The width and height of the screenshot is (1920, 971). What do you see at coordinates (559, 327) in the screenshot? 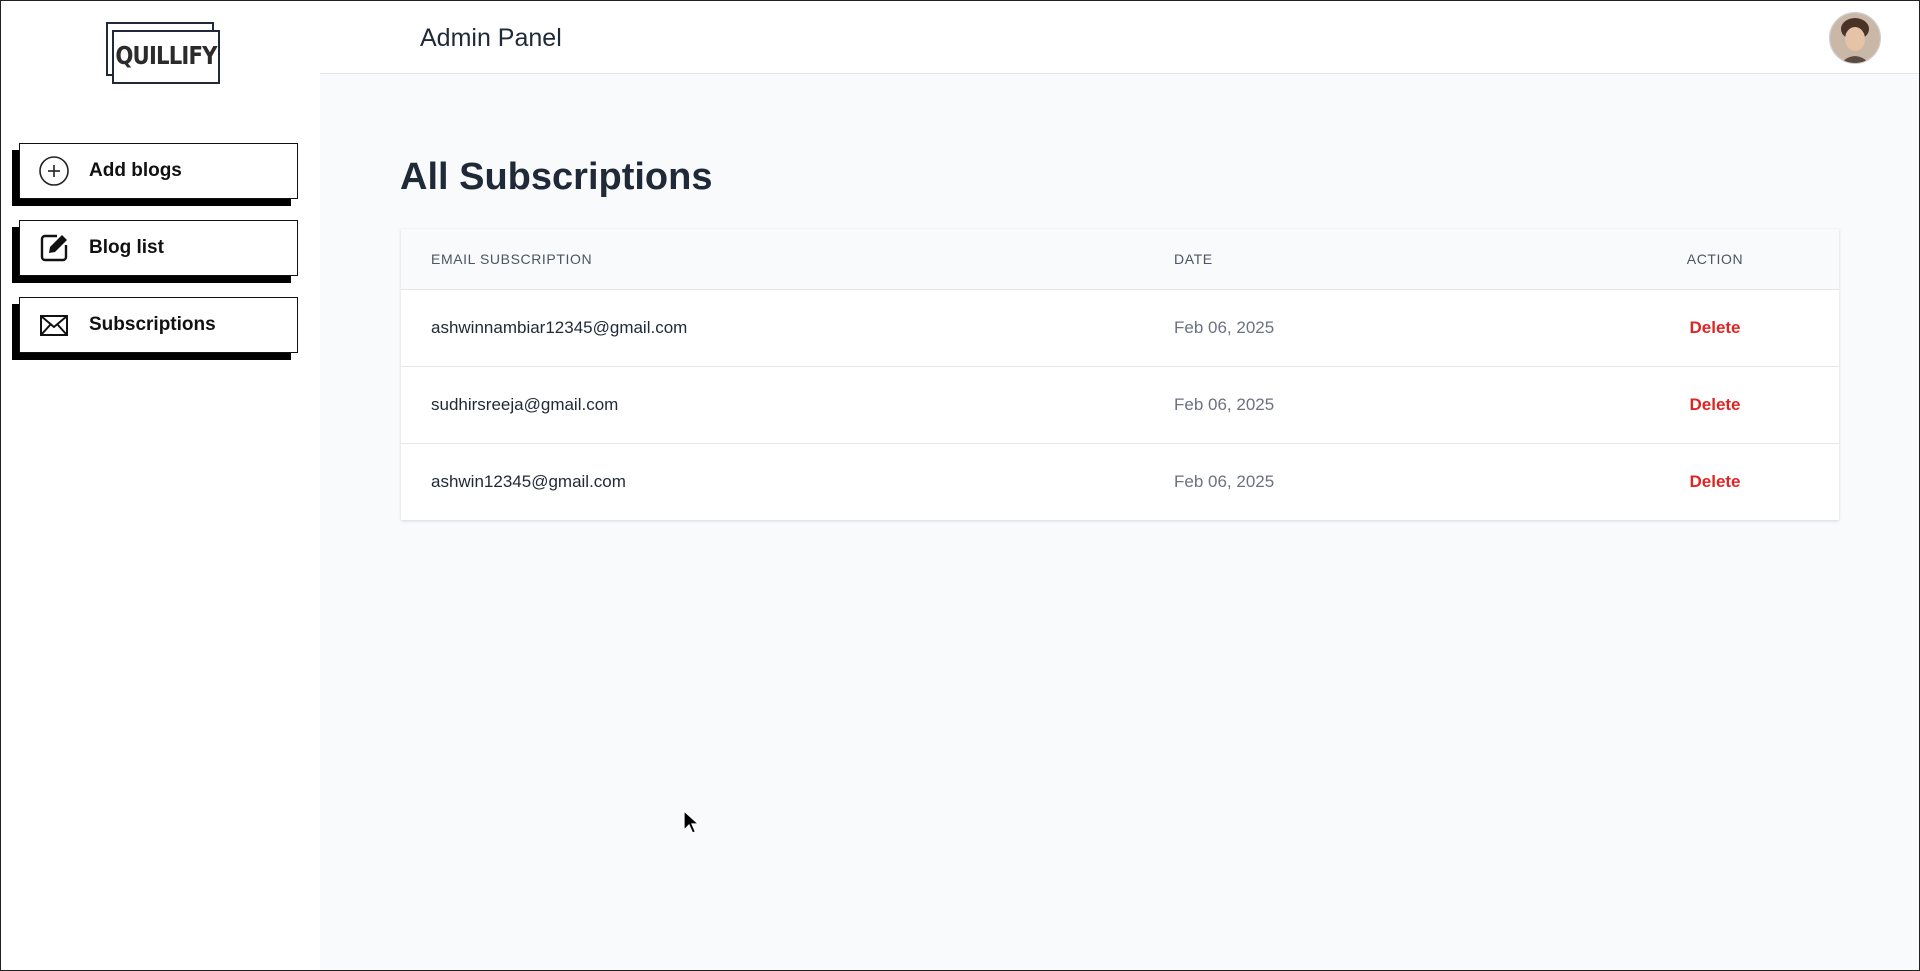
I see `email-cell: ashwinnambiar12345@gmail.com` at bounding box center [559, 327].